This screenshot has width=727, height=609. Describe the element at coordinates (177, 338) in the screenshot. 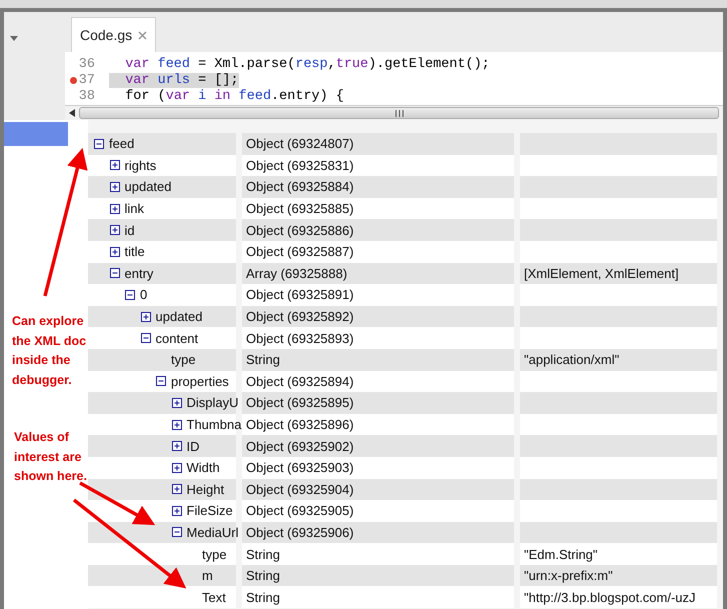

I see `variable-name: content` at that location.